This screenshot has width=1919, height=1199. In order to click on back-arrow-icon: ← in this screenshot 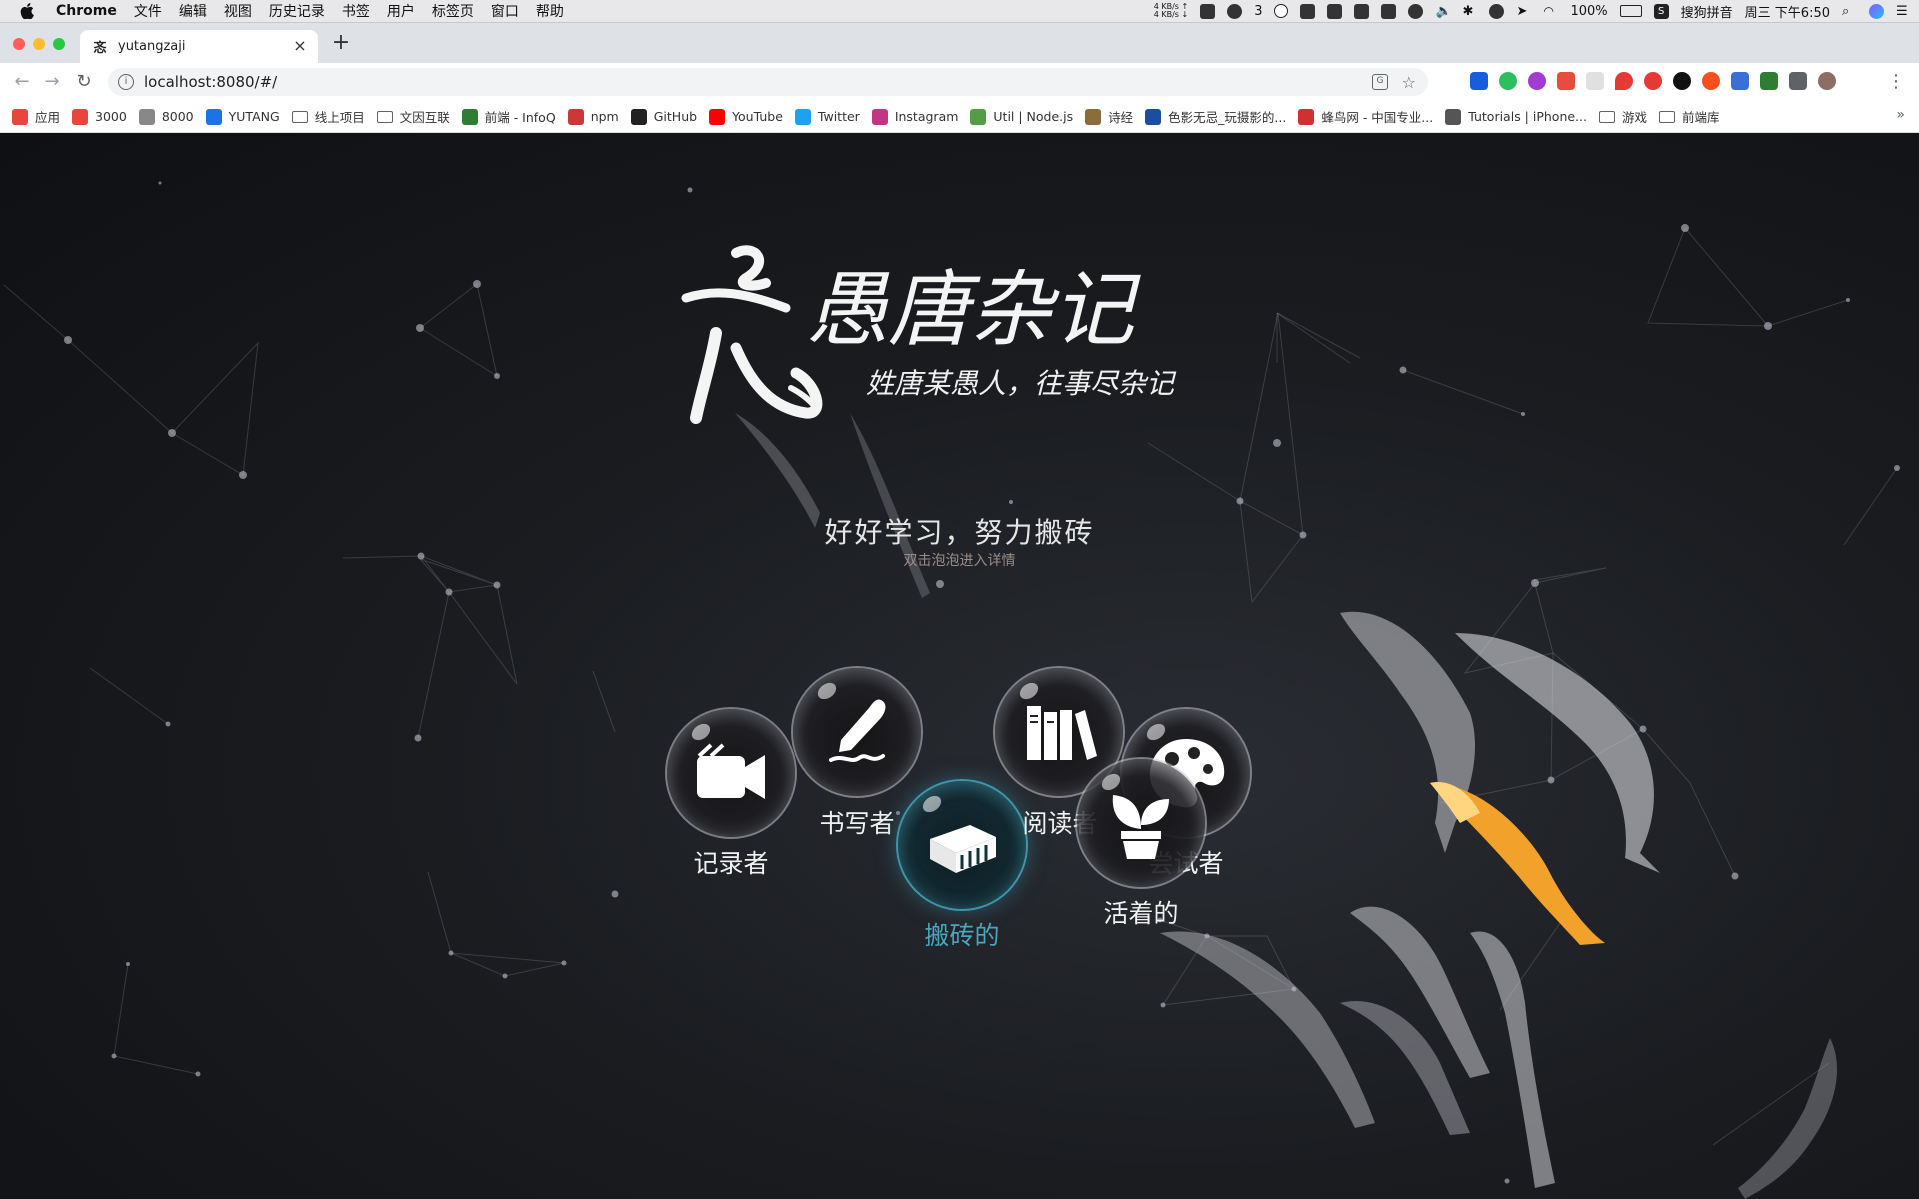, I will do `click(22, 82)`.